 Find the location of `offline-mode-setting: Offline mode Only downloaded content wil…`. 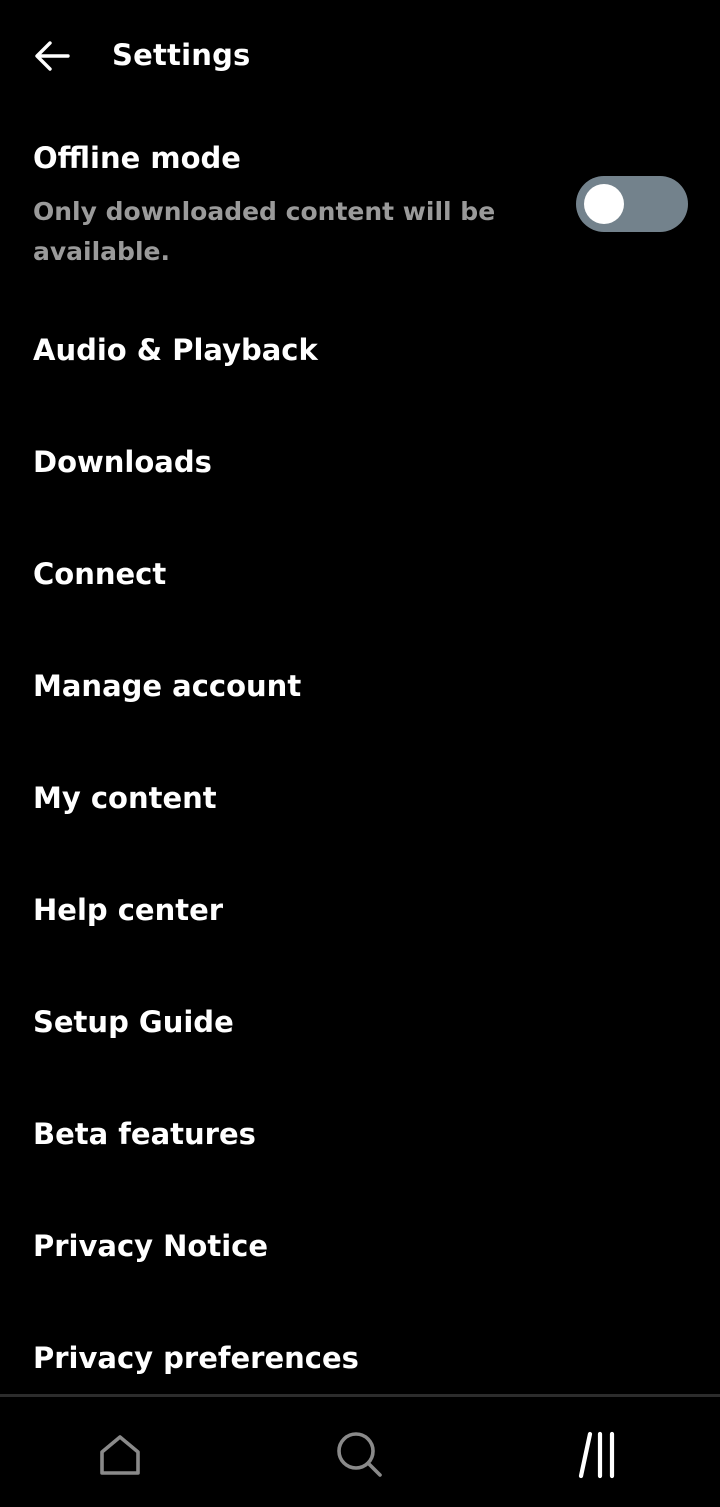

offline-mode-setting: Offline mode Only downloaded content wil… is located at coordinates (360, 203).